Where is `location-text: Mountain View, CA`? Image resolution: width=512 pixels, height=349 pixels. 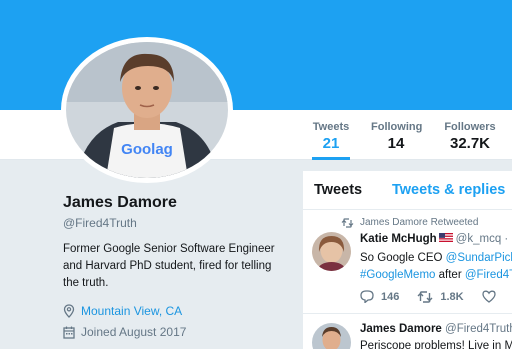
location-text: Mountain View, CA is located at coordinates (131, 311).